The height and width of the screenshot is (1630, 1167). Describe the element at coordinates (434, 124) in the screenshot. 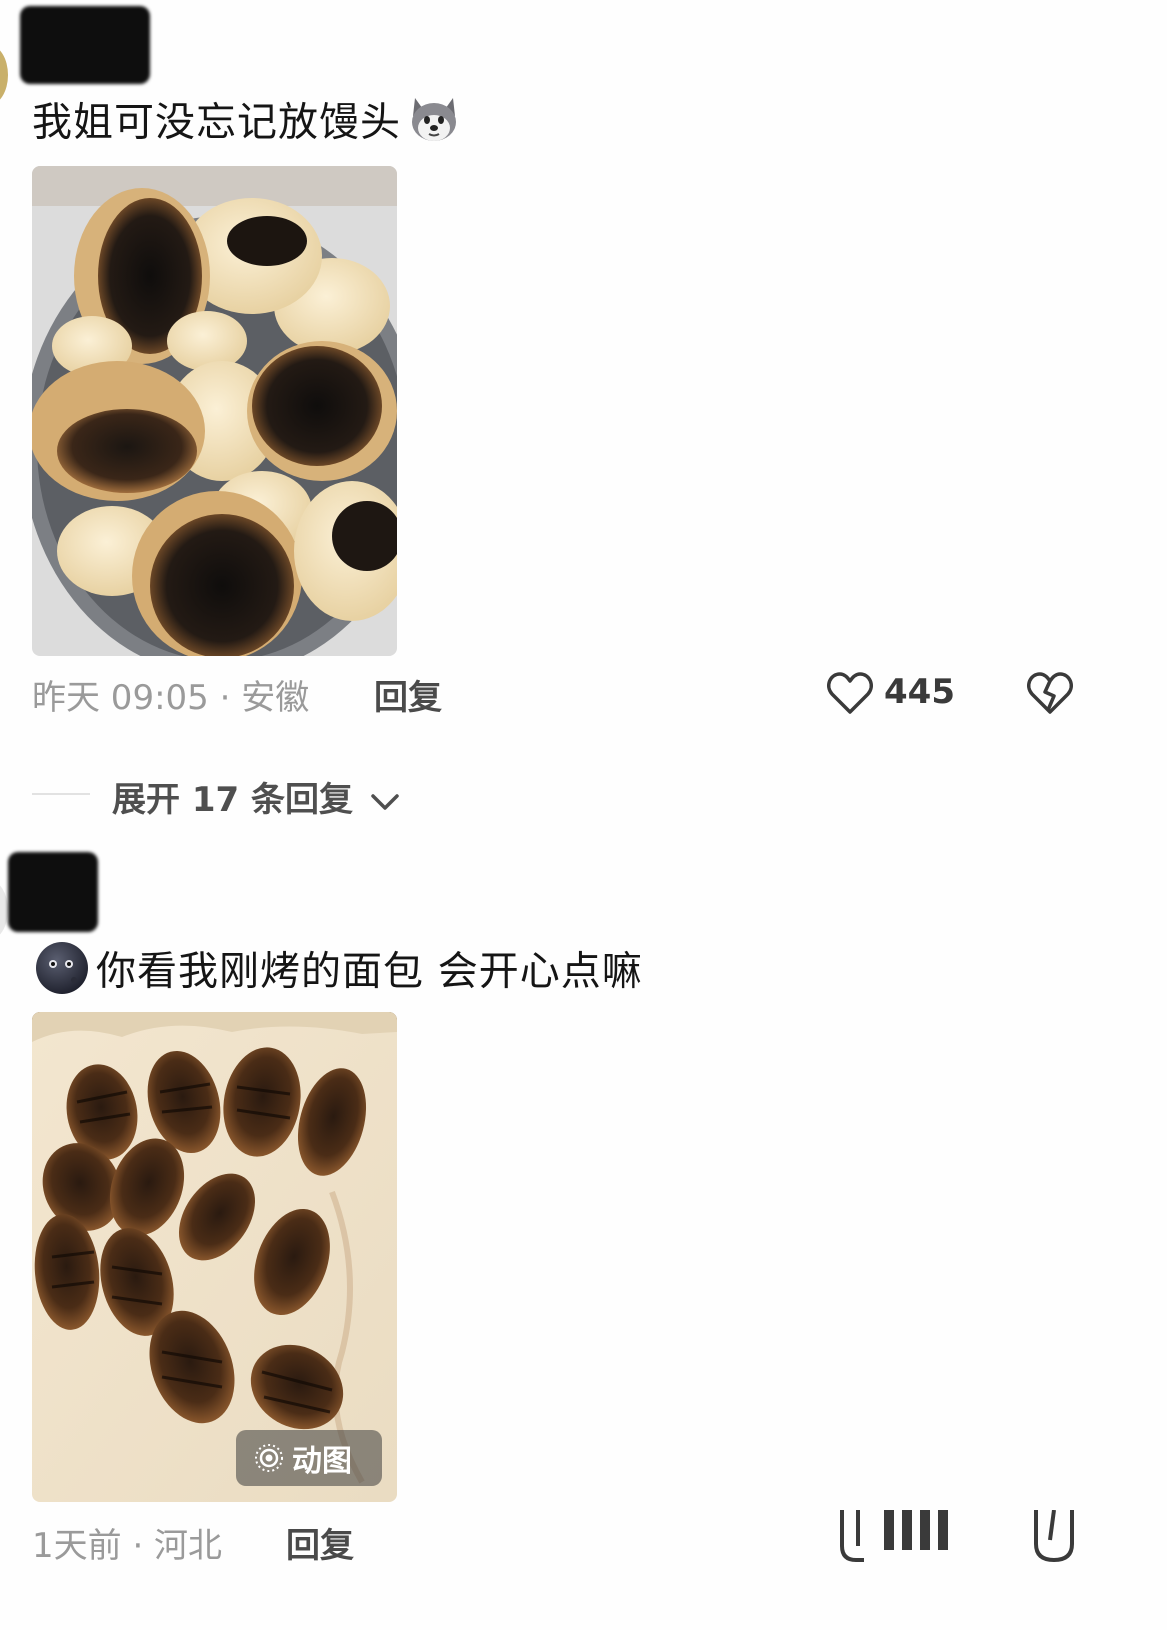

I see `dog-face-emoji` at that location.